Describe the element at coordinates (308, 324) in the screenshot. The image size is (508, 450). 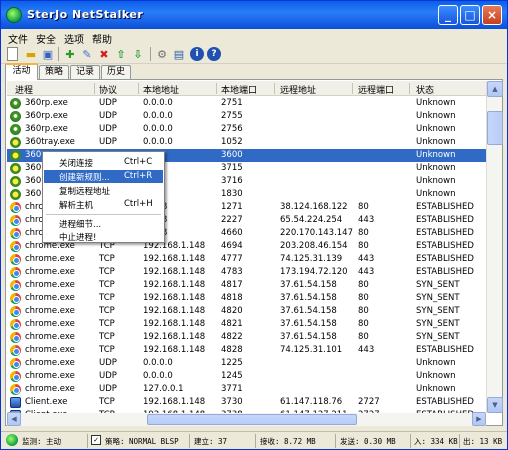
I see `remote-address: 37.61.54.158` at that location.